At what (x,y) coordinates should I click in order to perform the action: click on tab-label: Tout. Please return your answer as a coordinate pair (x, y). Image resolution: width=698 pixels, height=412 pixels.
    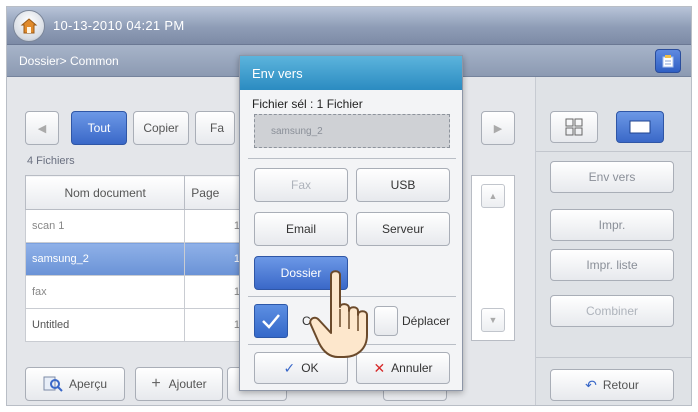
    Looking at the image, I should click on (99, 128).